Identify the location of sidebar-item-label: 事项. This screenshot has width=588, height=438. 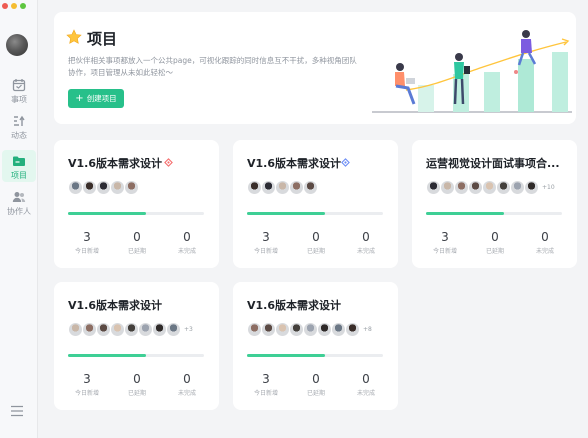
(19, 99).